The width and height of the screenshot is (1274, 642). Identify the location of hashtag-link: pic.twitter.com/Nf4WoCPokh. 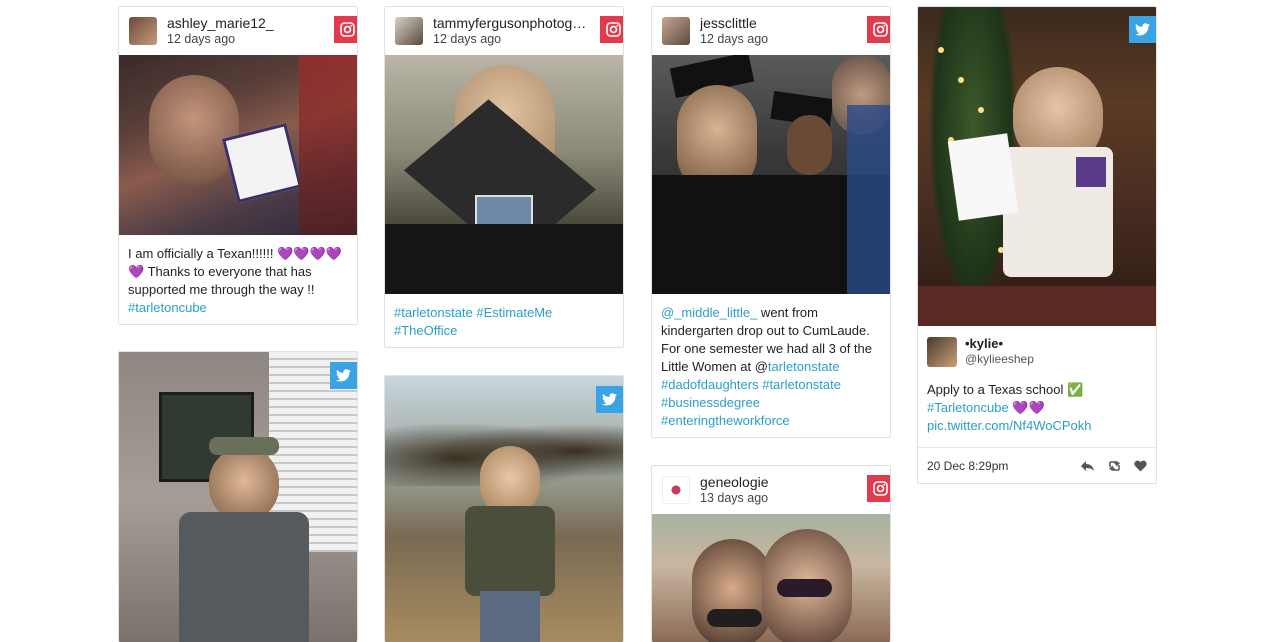
(1009, 425).